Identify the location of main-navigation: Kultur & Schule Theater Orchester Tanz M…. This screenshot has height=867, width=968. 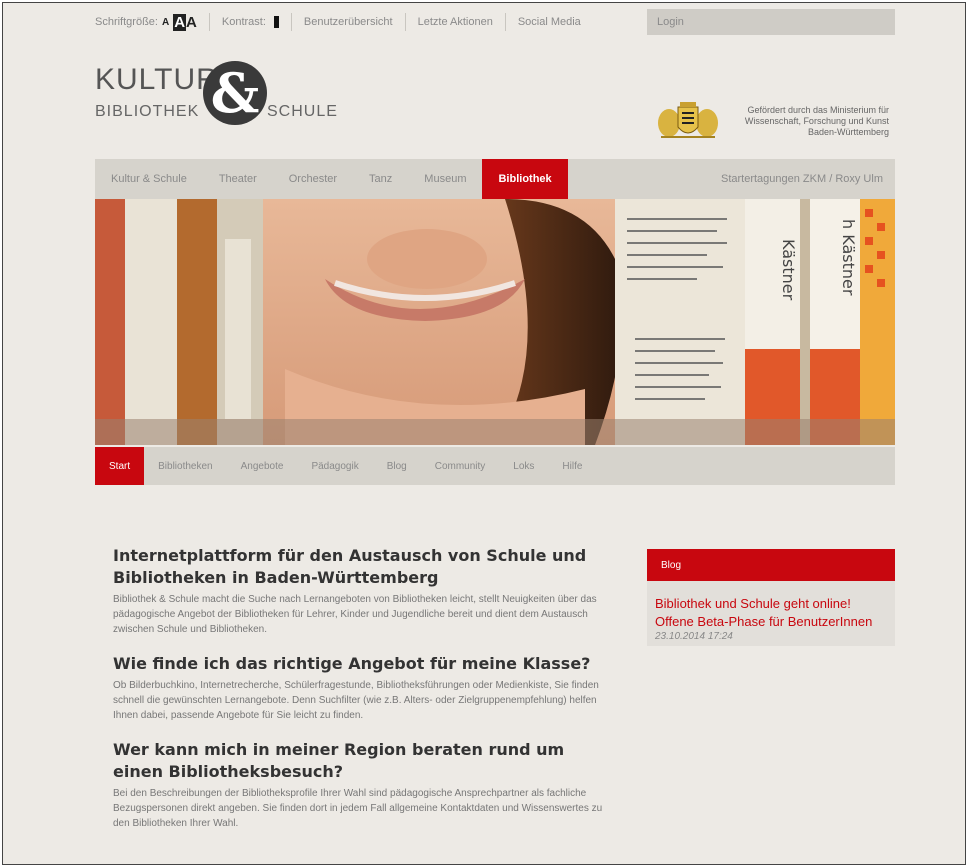
(495, 179).